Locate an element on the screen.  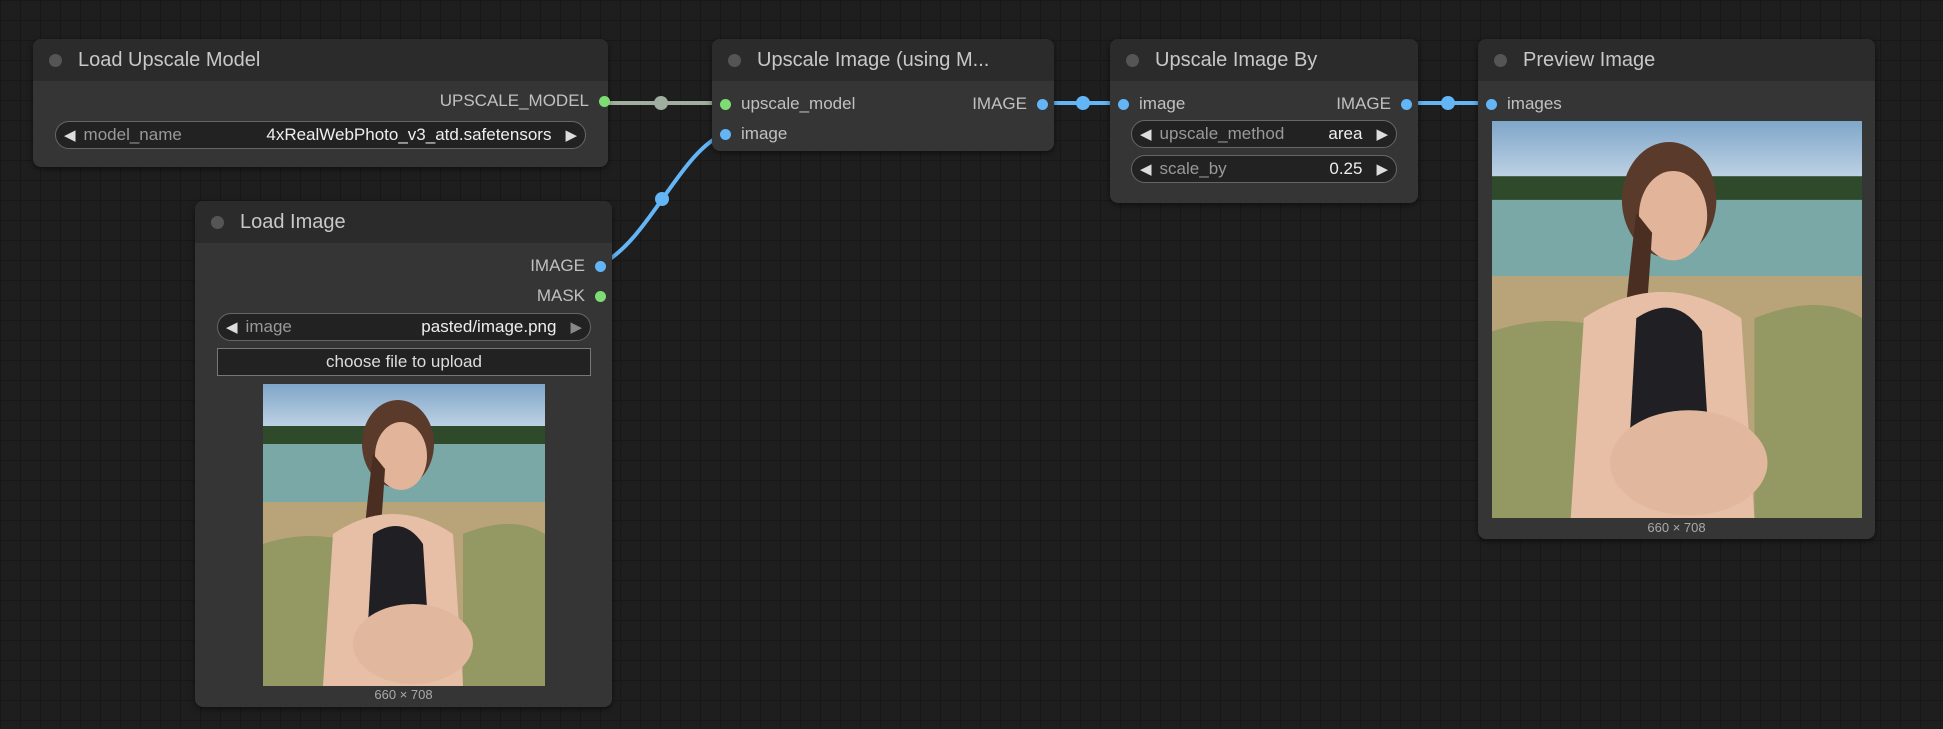
node-header: Upscale Image By is located at coordinates (1264, 60).